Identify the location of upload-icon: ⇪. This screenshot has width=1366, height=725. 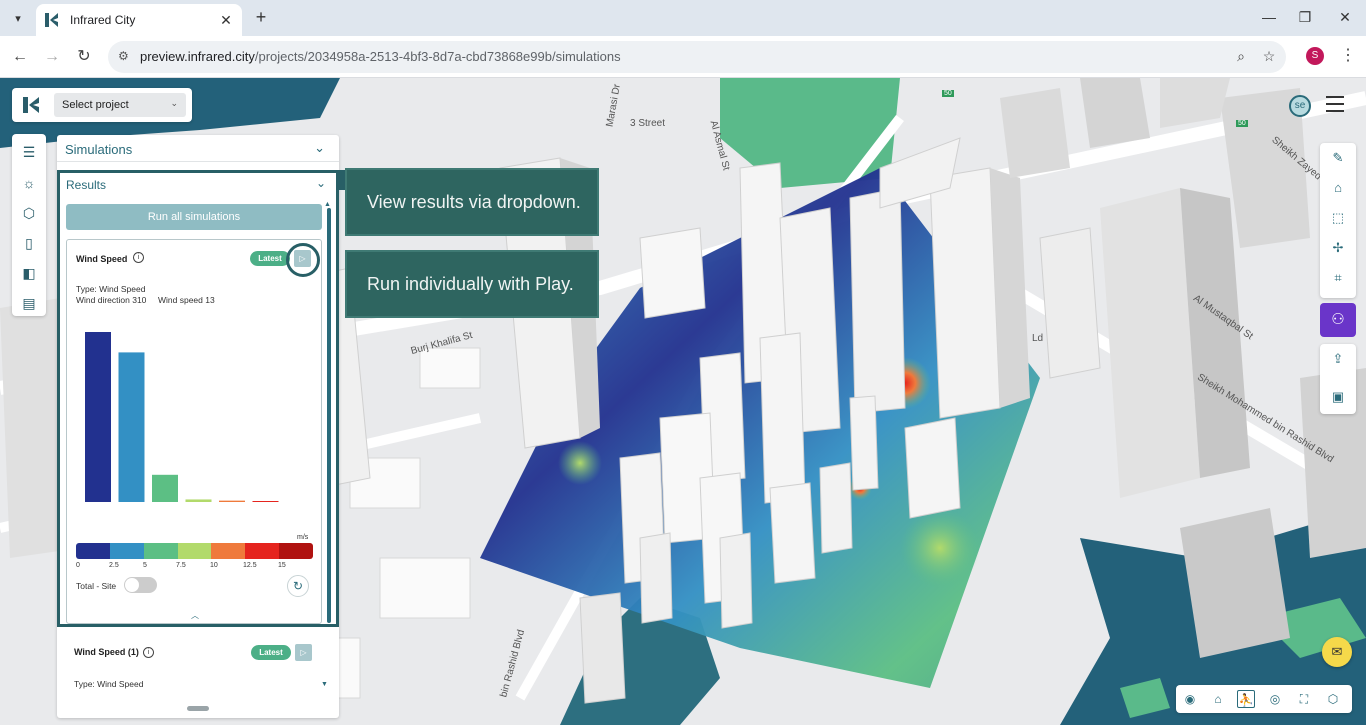
(1338, 359).